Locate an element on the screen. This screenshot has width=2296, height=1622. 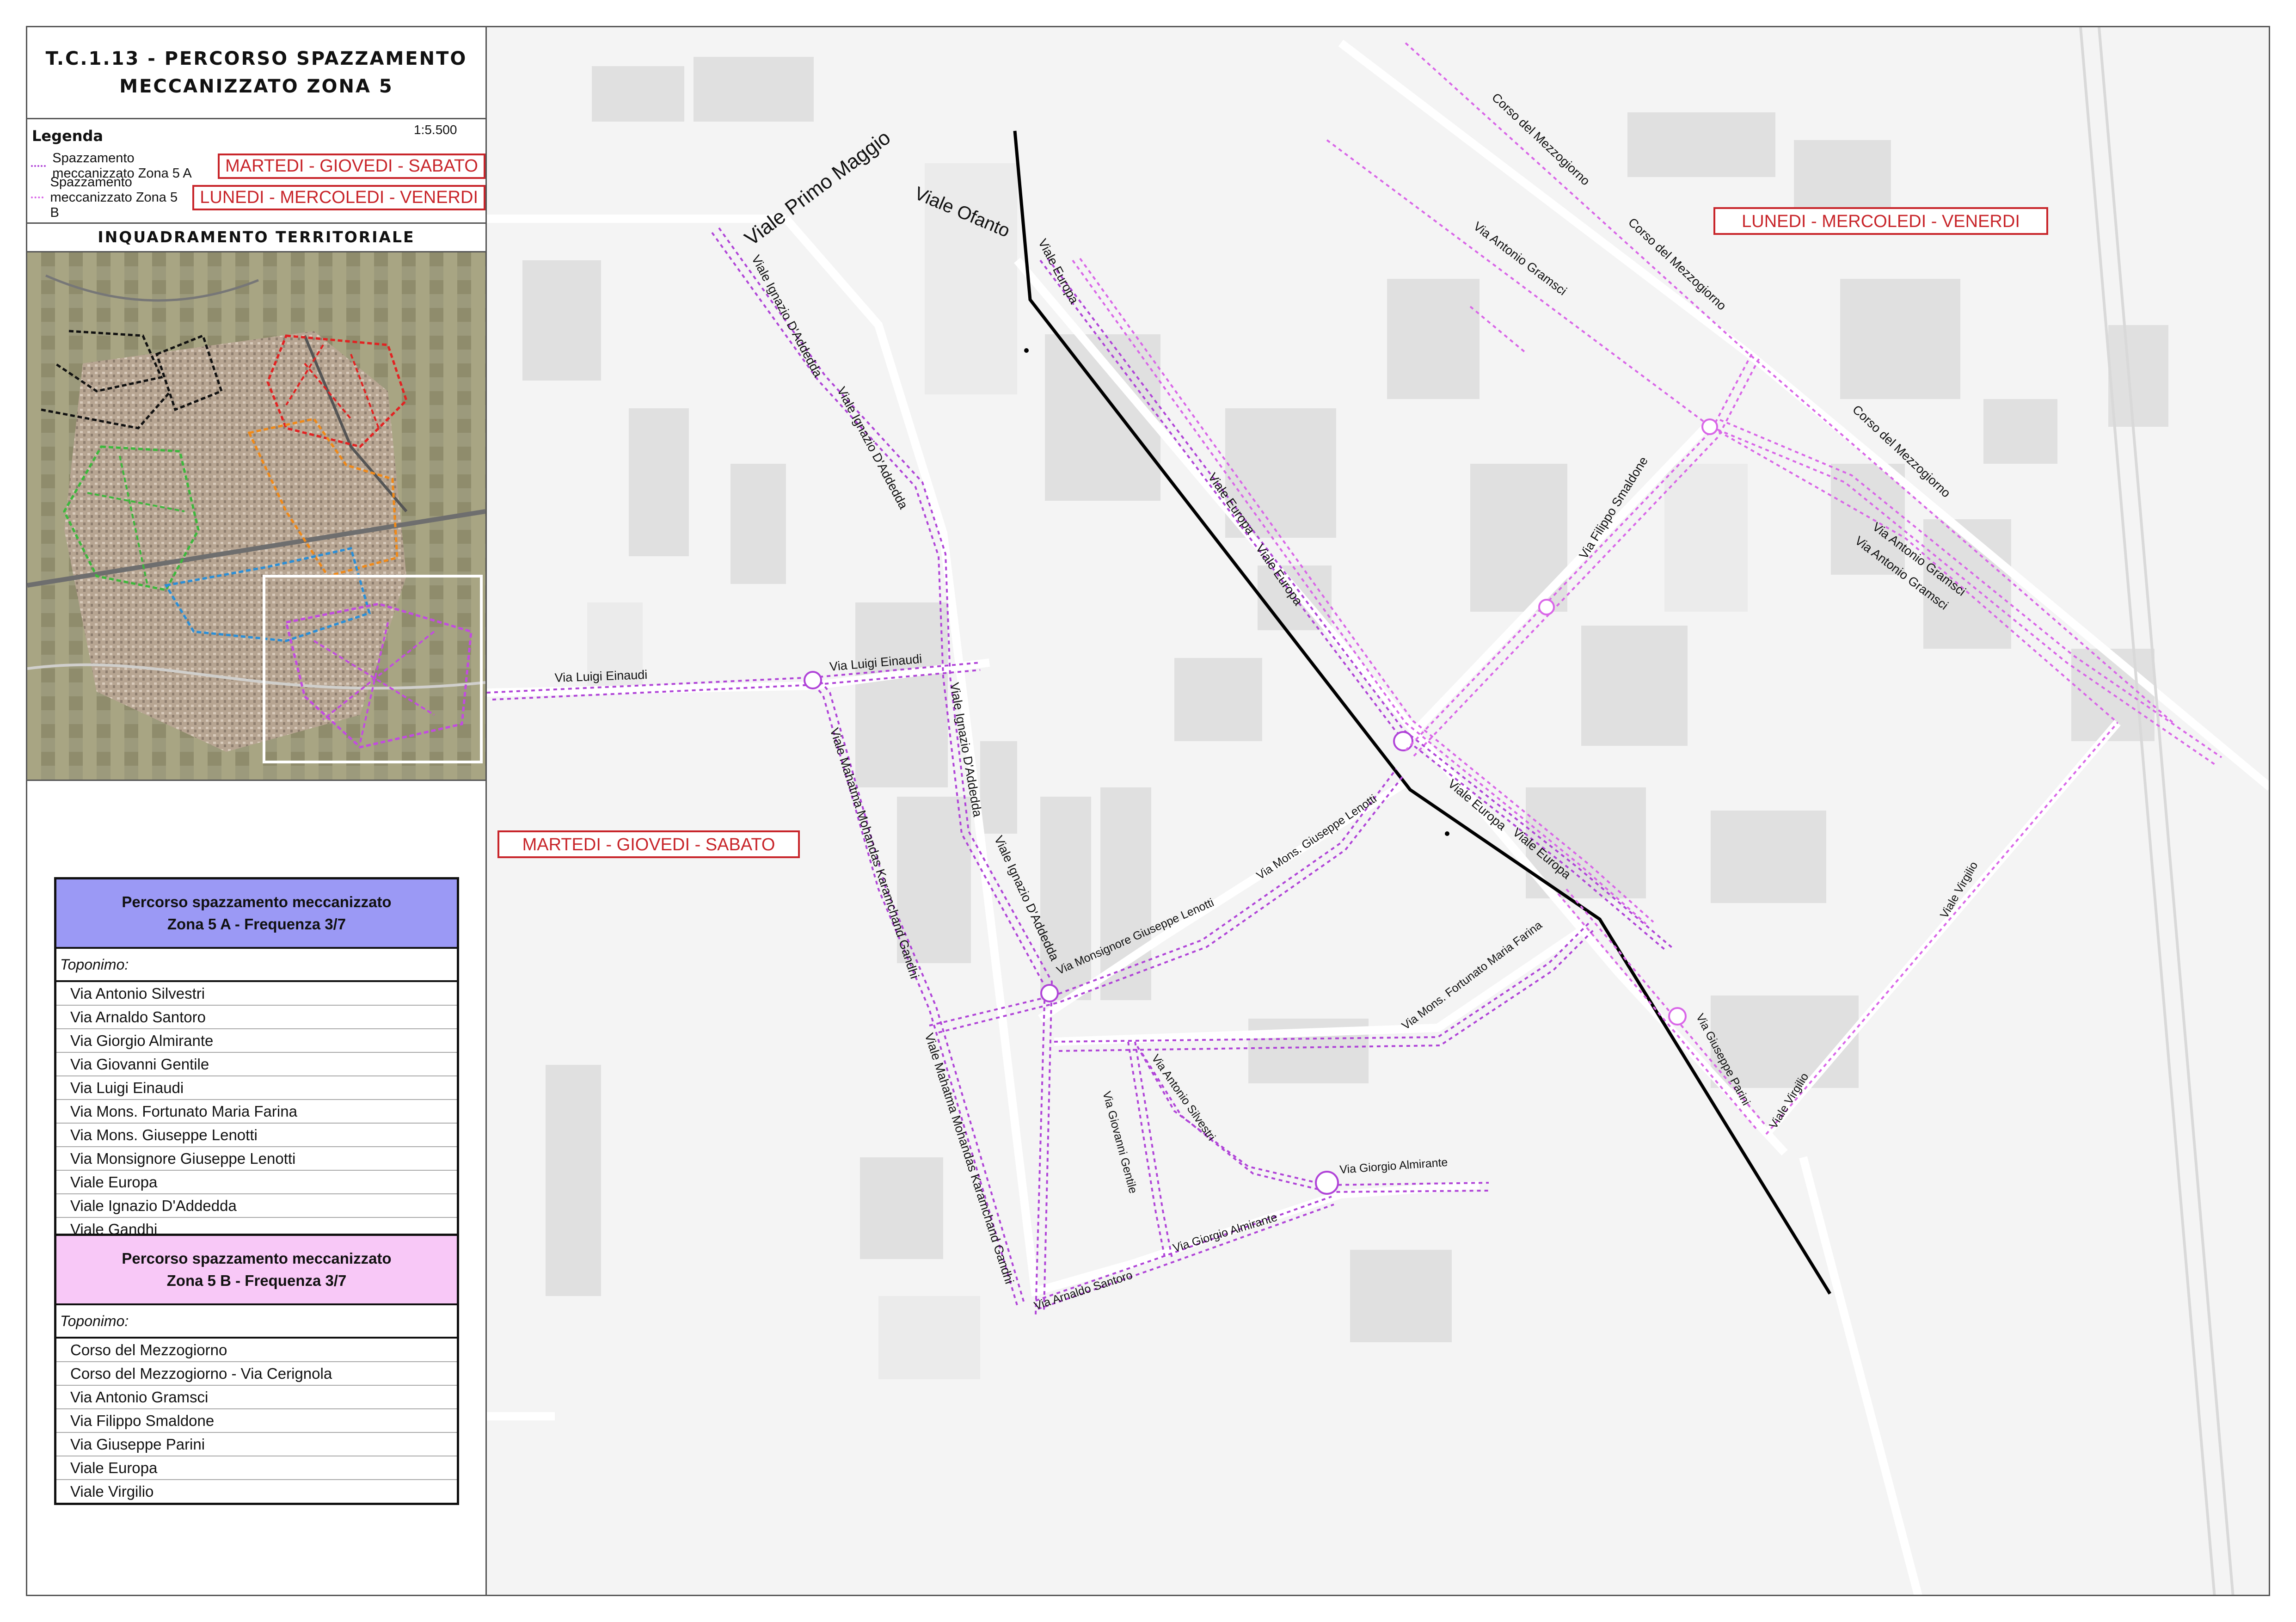
zone-b-days-label: LUNEDI - MERCOLEDI - VENERDI is located at coordinates (1881, 221).